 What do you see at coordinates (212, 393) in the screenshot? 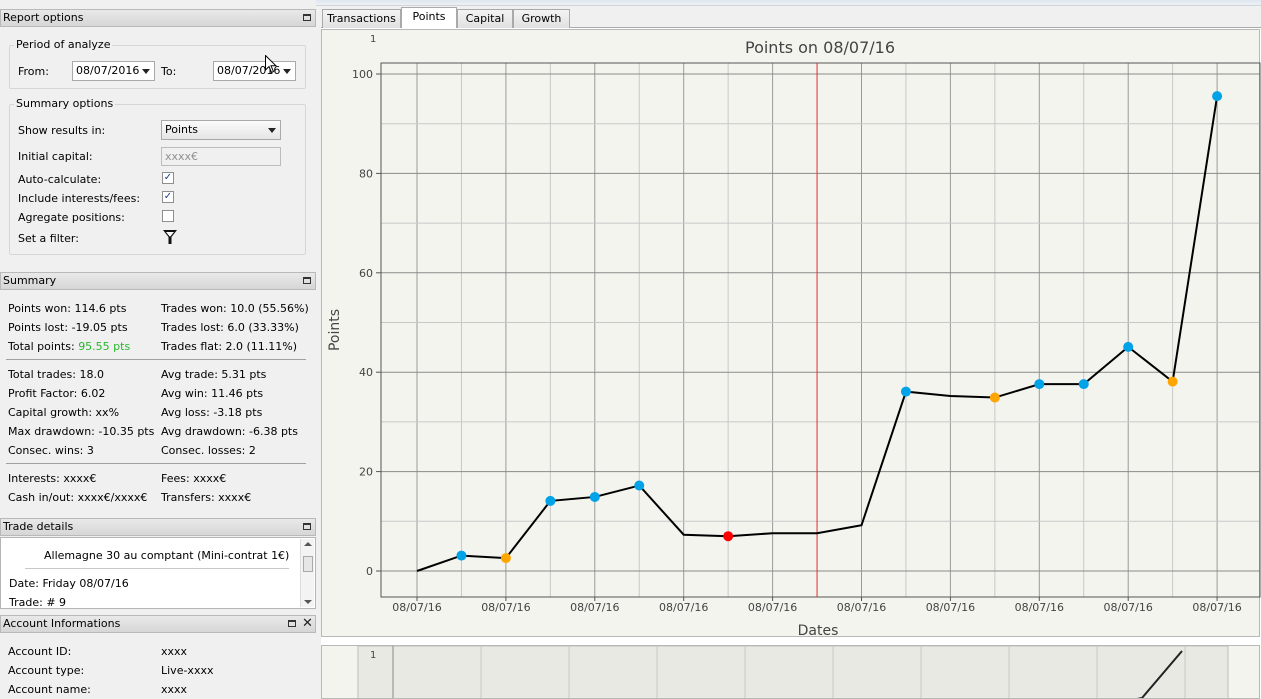
I see `avg-win: Avg win: 11.46 pts` at bounding box center [212, 393].